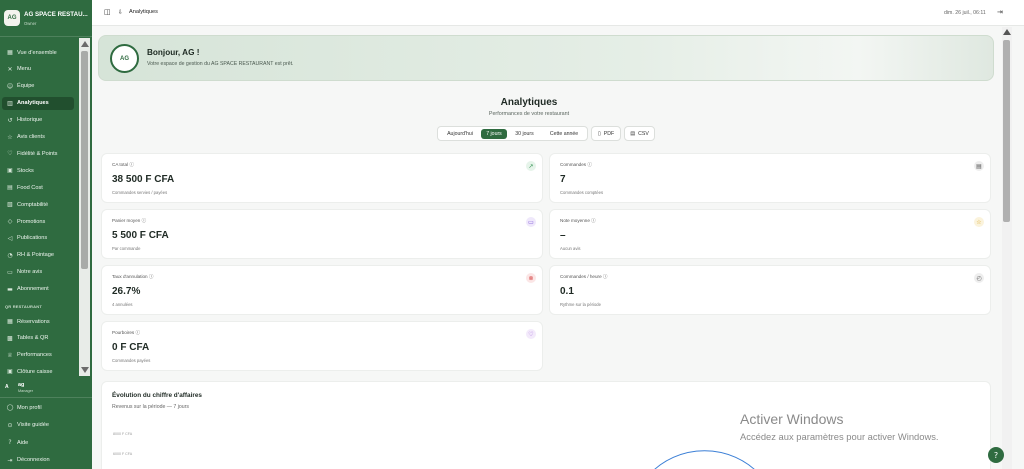 The image size is (1024, 469). I want to click on export-pdf-label: PDF, so click(609, 133).